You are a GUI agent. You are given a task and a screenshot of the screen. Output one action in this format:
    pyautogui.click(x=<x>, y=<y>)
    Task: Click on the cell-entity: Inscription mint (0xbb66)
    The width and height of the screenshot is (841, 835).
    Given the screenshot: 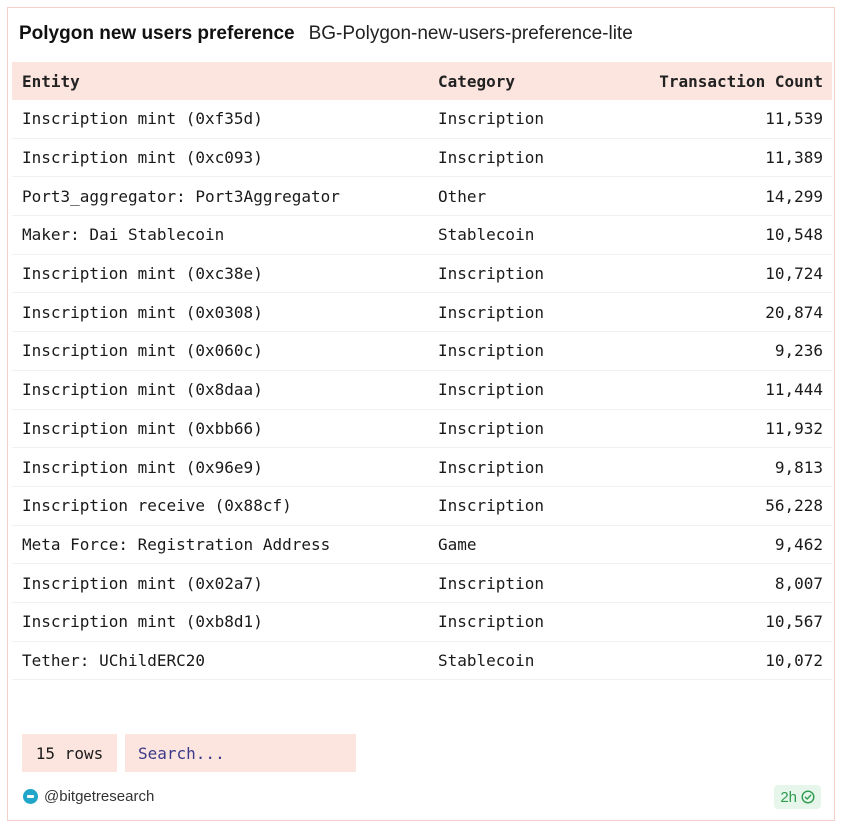 What is the action you would take?
    pyautogui.click(x=142, y=428)
    